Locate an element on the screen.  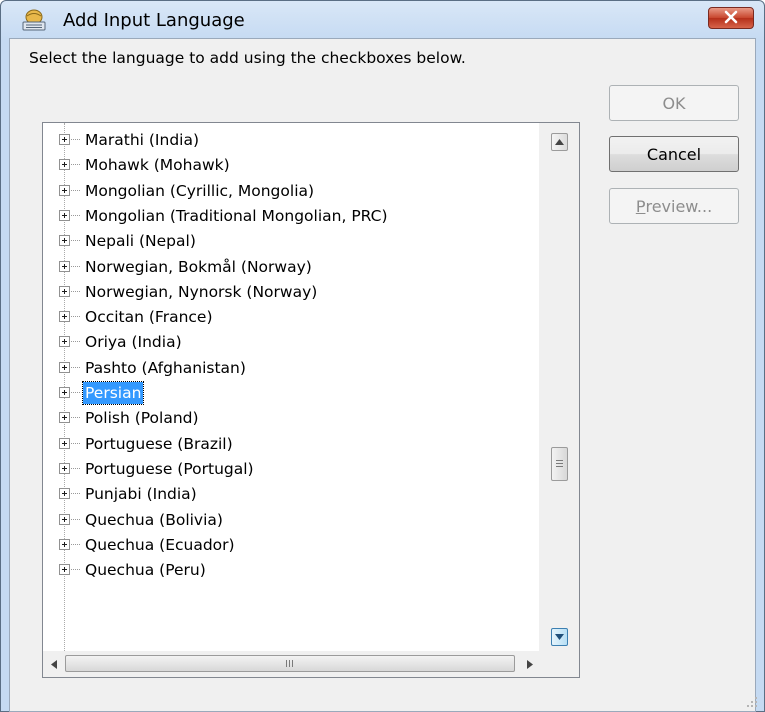
tree-item: Mohawk (Mohawk) is located at coordinates (292, 165).